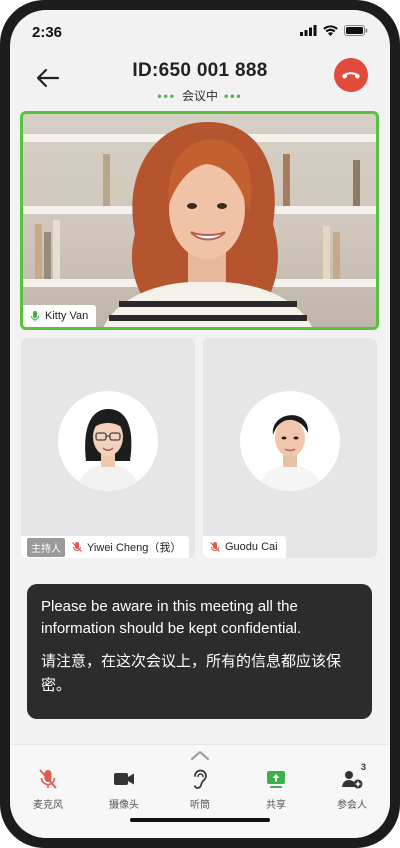 This screenshot has height=848, width=400. Describe the element at coordinates (352, 805) in the screenshot. I see `tool-label: 参会人` at that location.